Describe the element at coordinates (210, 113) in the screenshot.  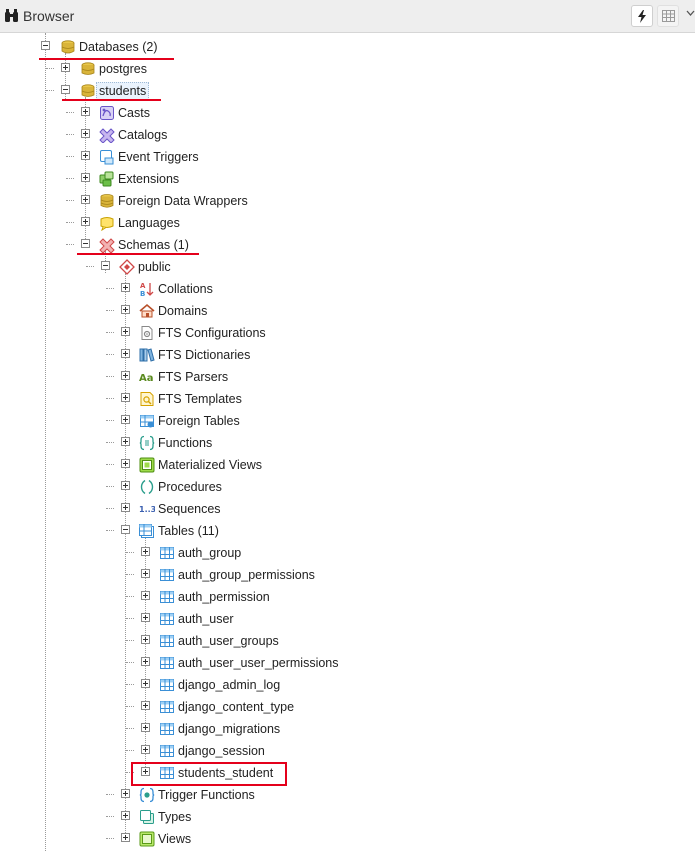
I see `tree-node-casts: Casts` at that location.